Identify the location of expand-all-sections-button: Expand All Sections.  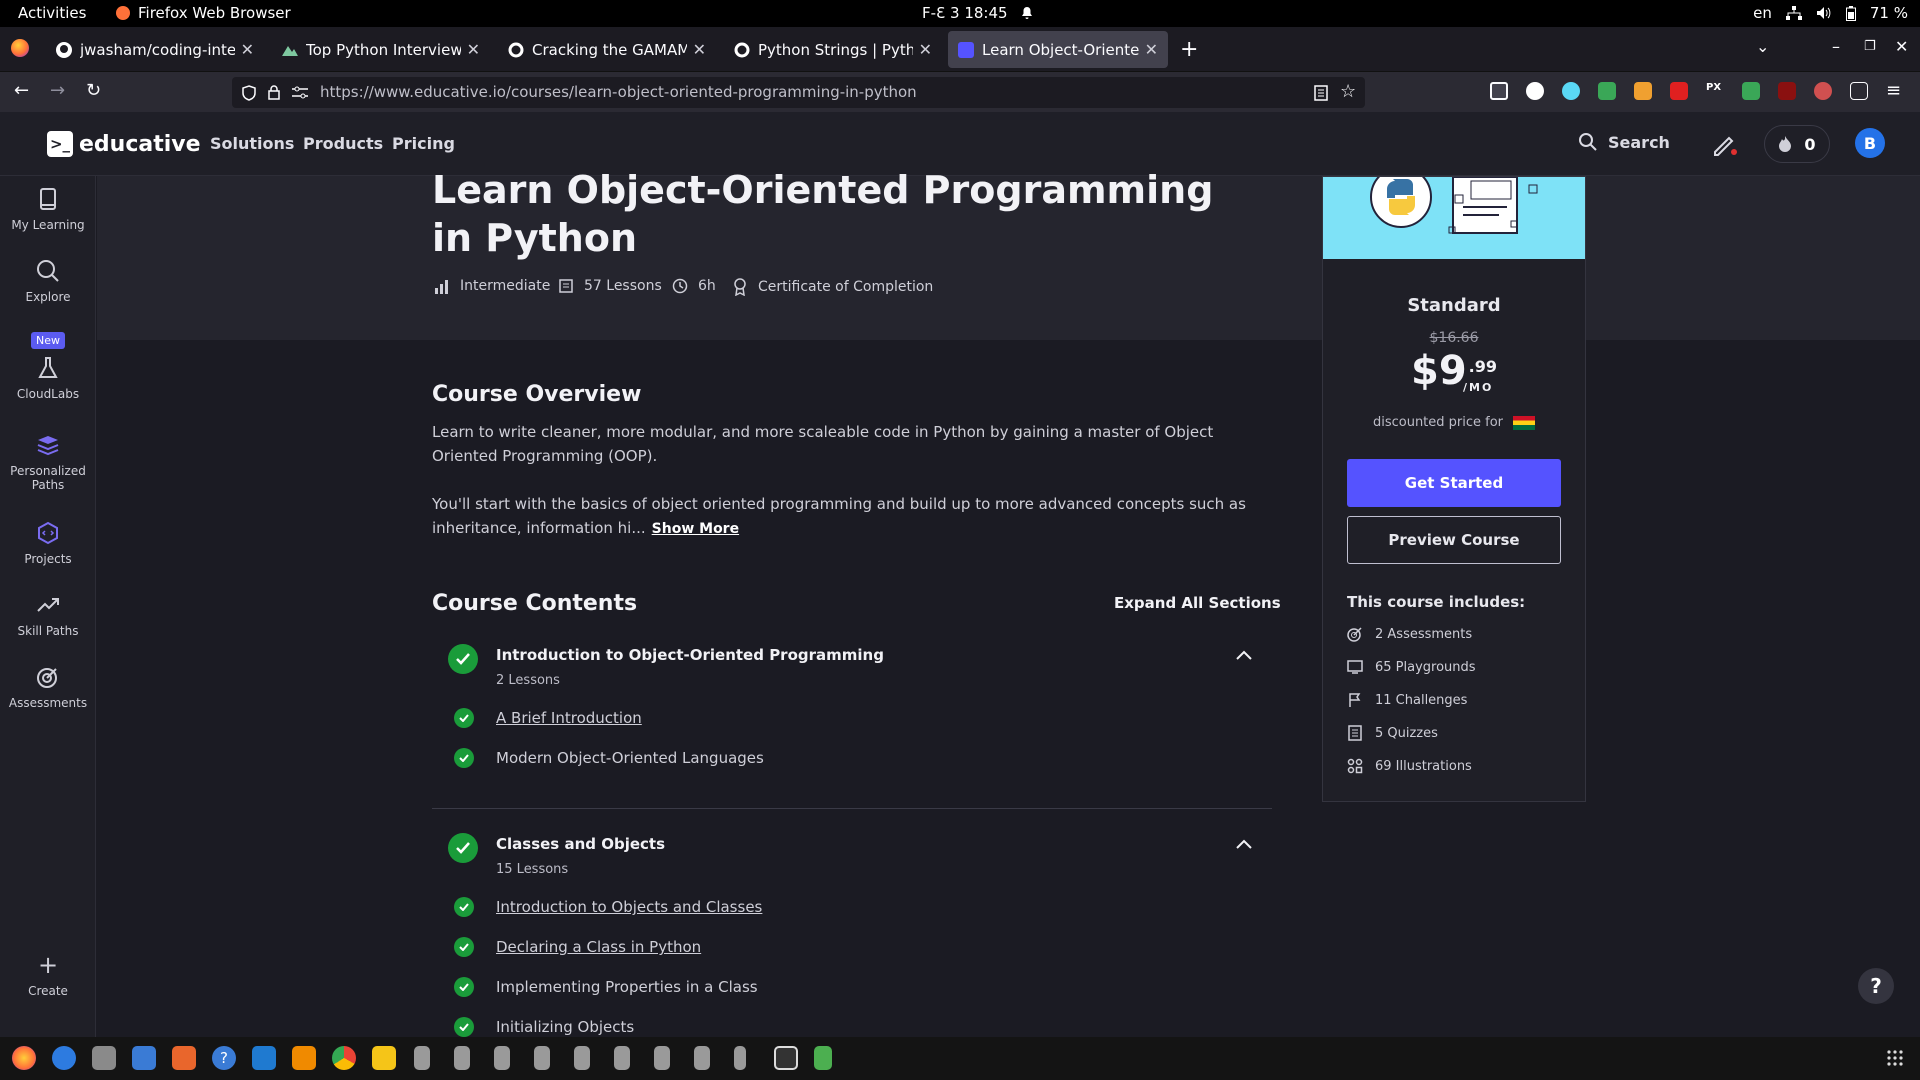
(1197, 603).